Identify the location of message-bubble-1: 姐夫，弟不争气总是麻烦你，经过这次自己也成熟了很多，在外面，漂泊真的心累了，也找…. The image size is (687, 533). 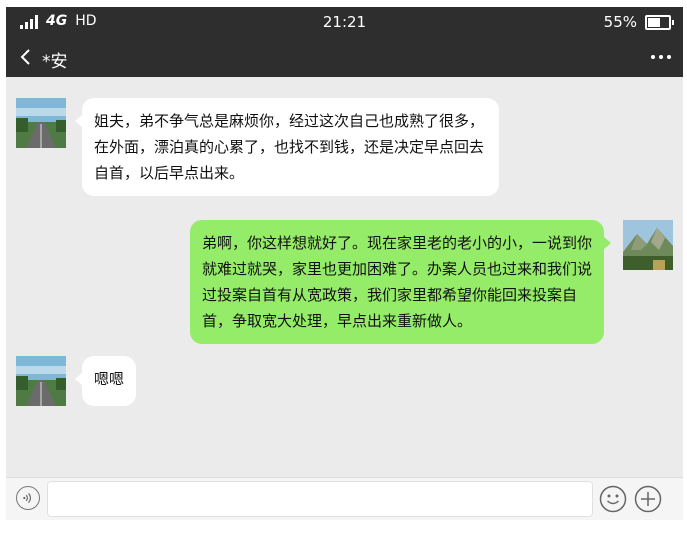
(287, 147).